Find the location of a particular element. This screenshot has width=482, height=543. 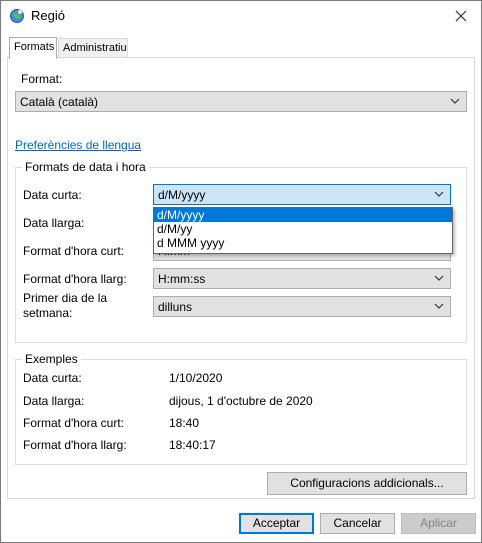

long-date-label: Data llarga: is located at coordinates (54, 223).